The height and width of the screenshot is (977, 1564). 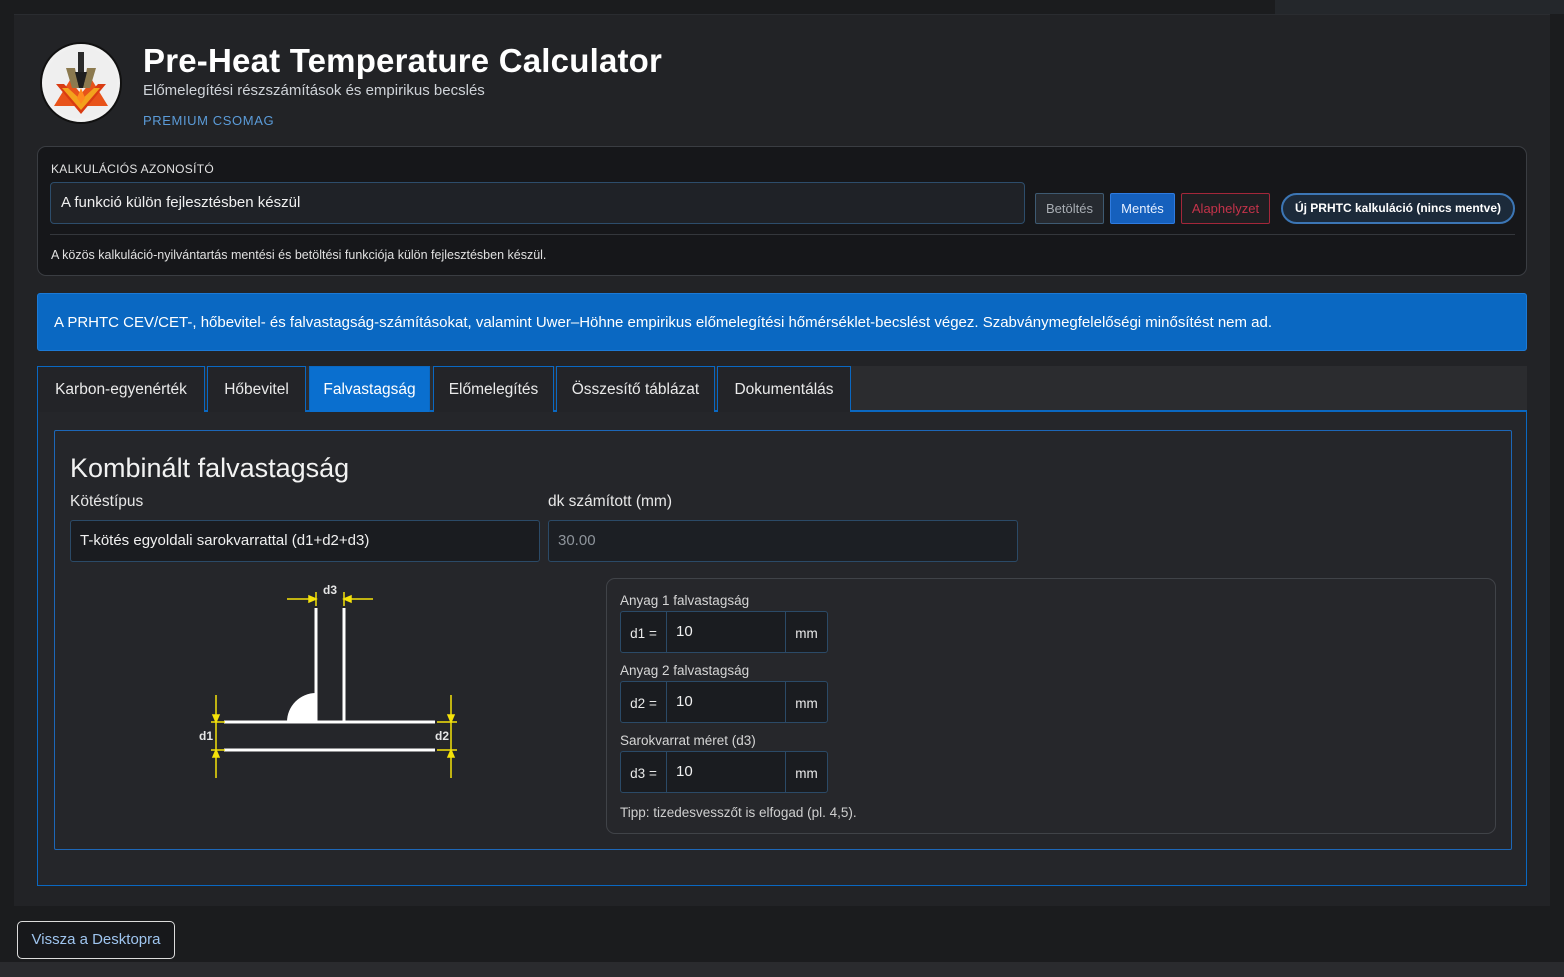 What do you see at coordinates (1069, 208) in the screenshot?
I see `load-button: Betöltés` at bounding box center [1069, 208].